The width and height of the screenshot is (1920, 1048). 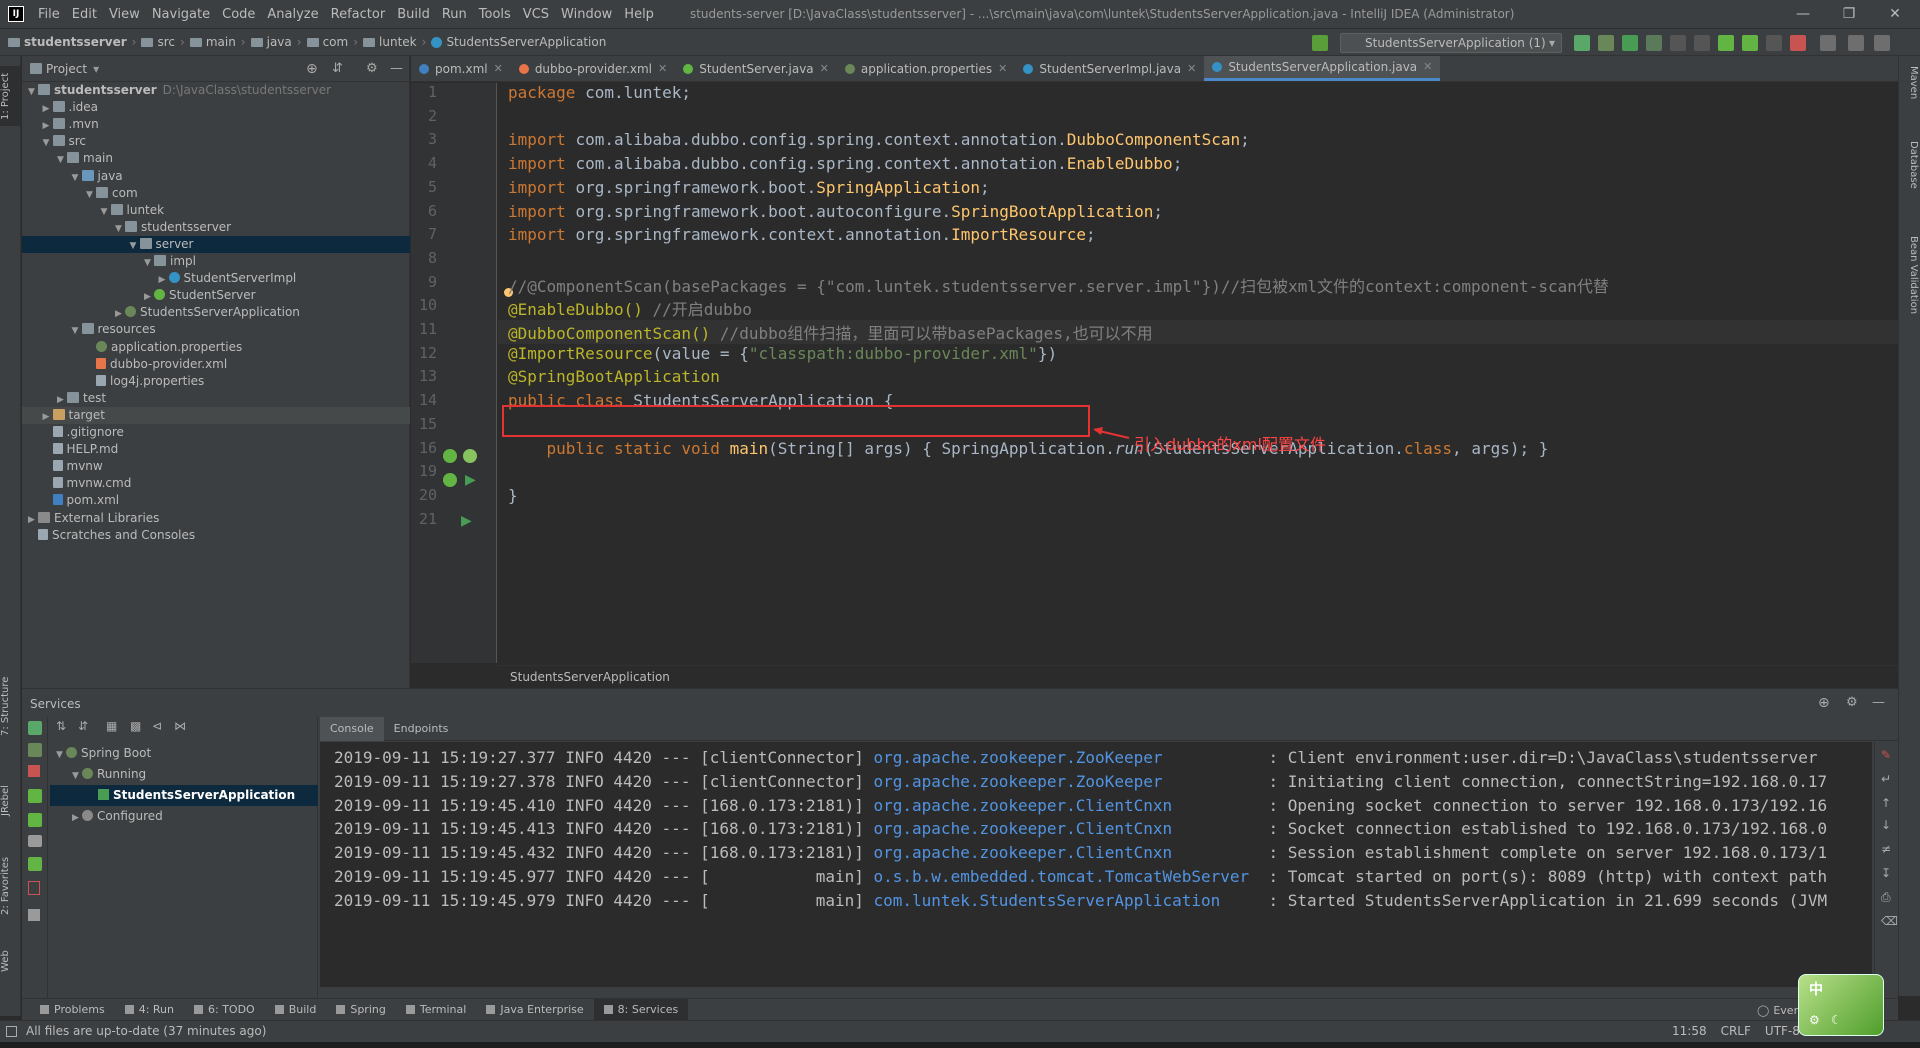 I want to click on tab-project: 1: Project, so click(x=10, y=96).